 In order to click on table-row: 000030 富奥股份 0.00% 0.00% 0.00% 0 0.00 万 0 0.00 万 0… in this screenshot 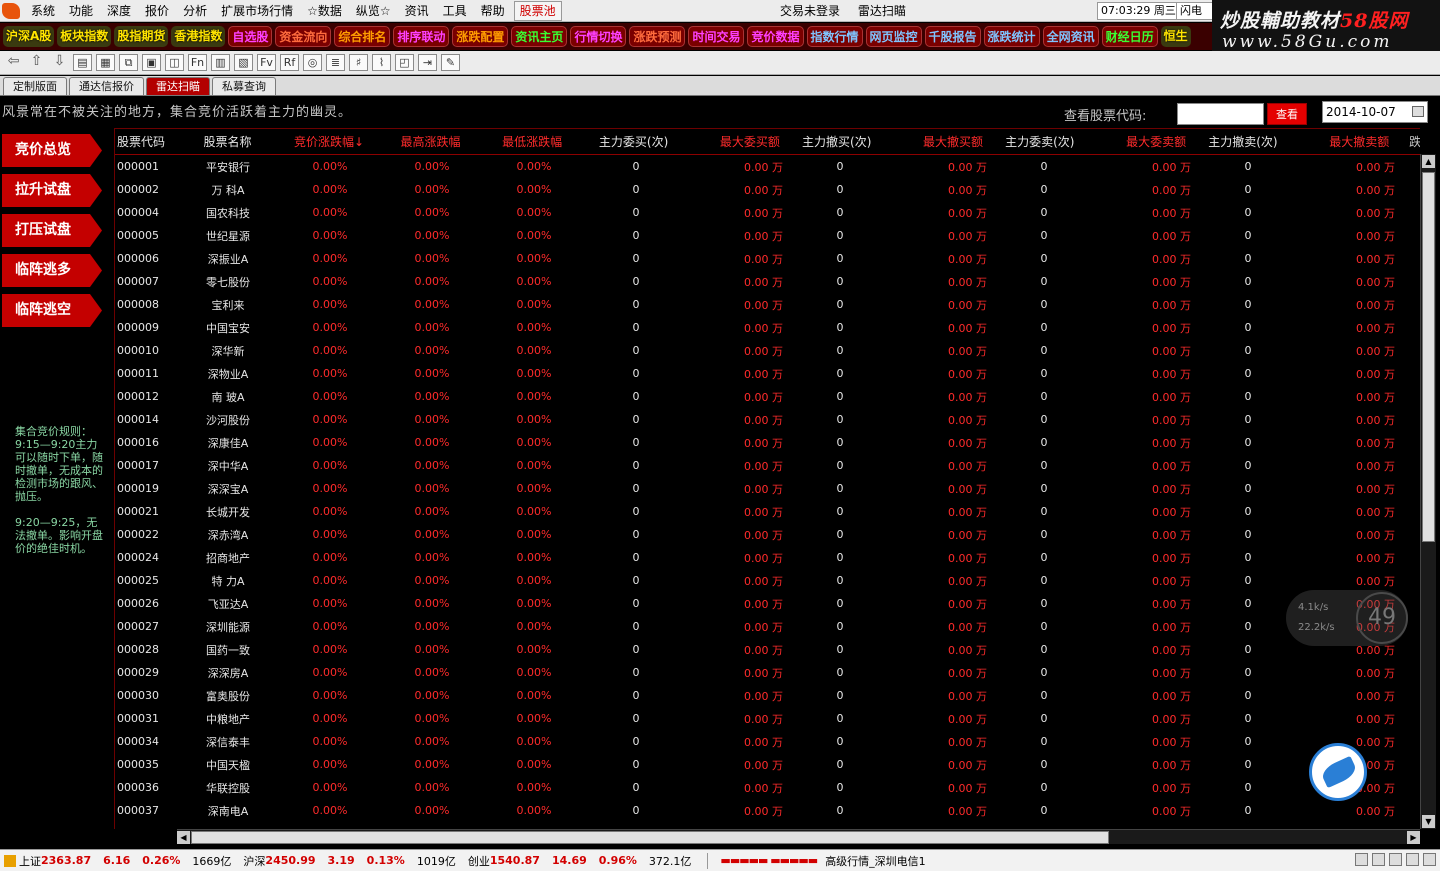, I will do `click(767, 695)`.